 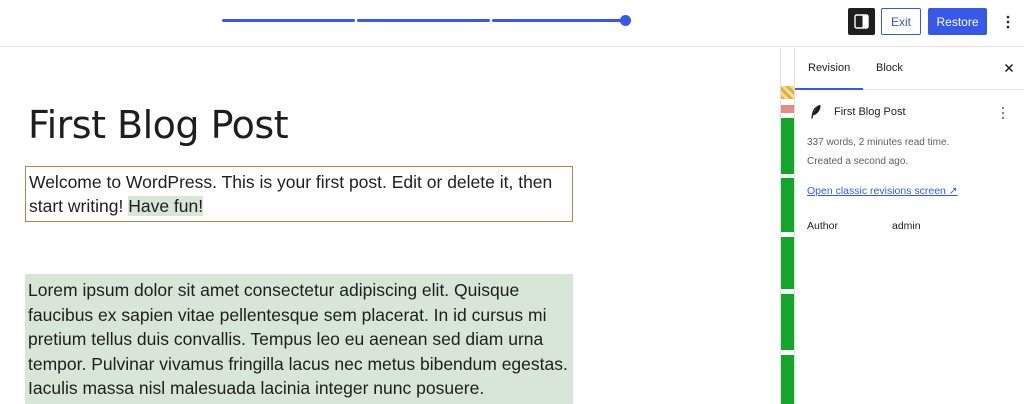 I want to click on top-toolbar: Exit Restore, so click(x=512, y=23).